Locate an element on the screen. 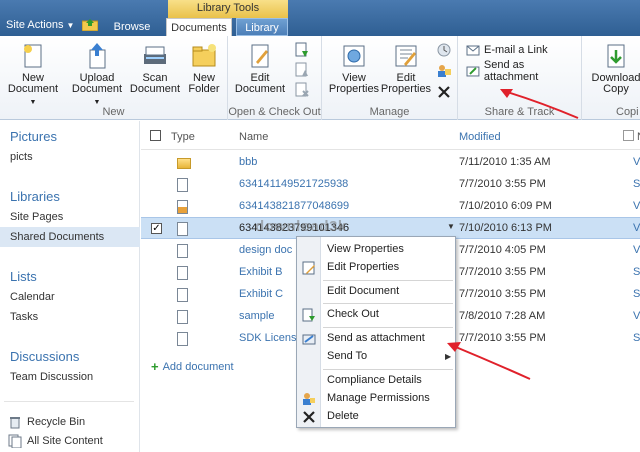  row-modified: 7/10/2010 6:13 PM is located at coordinates (505, 228).